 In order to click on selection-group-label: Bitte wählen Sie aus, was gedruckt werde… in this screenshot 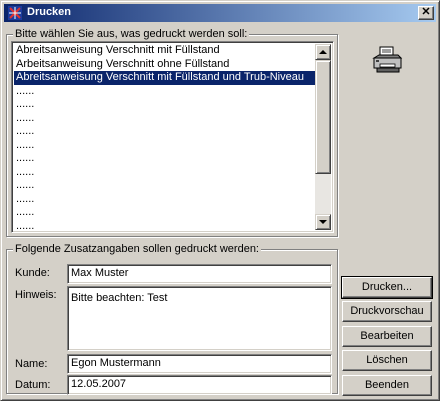, I will do `click(131, 34)`.